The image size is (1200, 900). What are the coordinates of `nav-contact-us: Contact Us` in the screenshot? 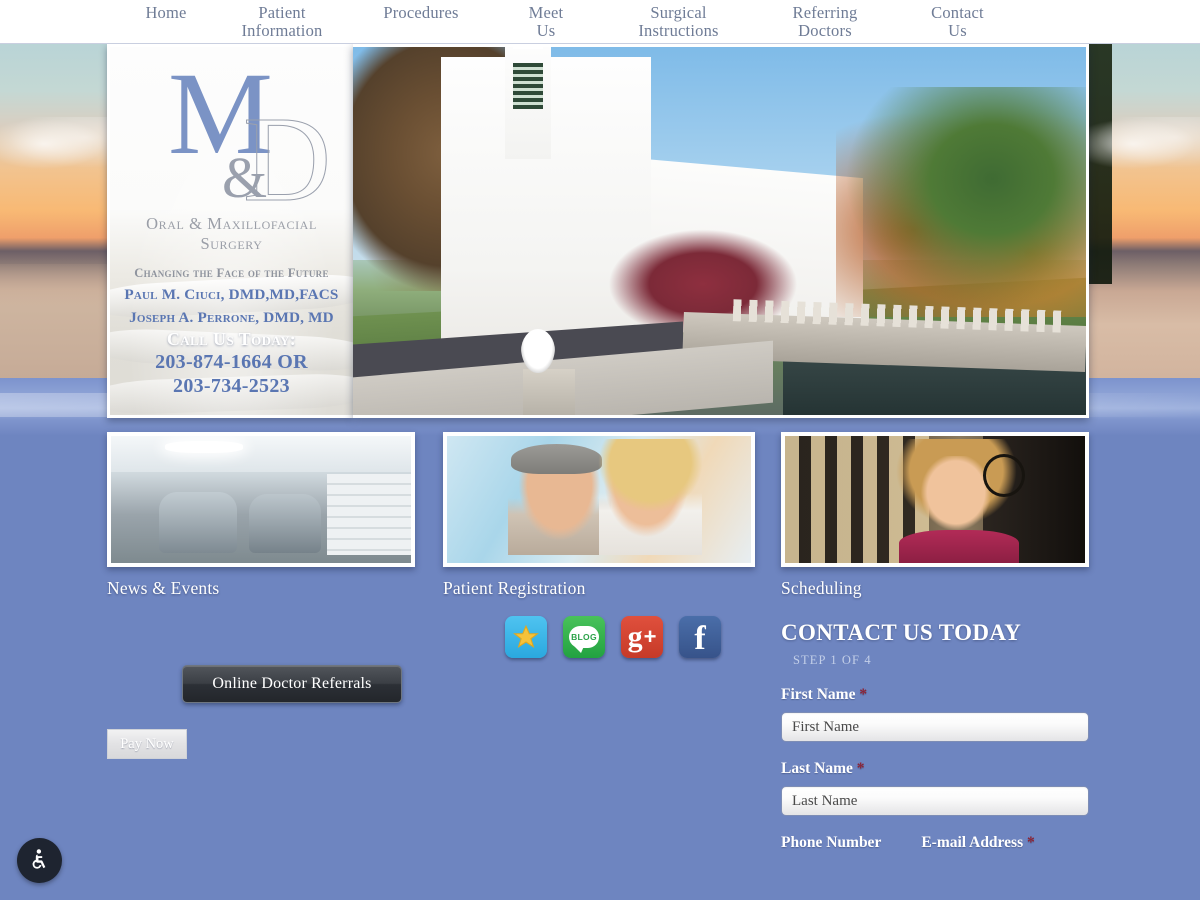 It's located at (957, 21).